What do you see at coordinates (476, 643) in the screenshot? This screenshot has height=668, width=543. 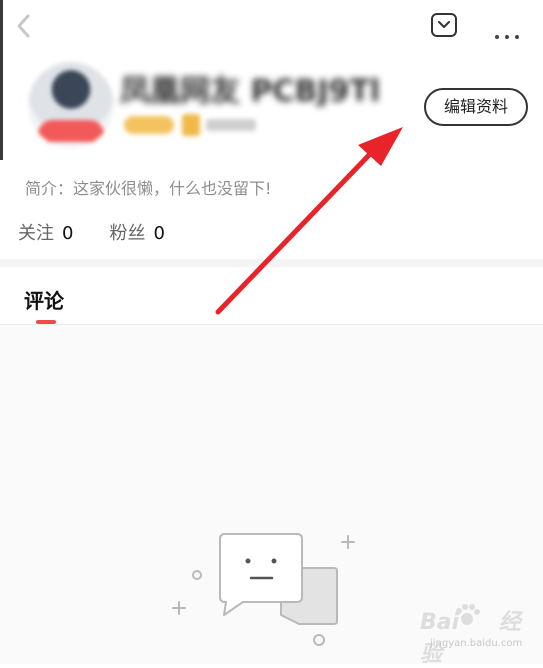 I see `watermark-url: jingyan.baidu.com` at bounding box center [476, 643].